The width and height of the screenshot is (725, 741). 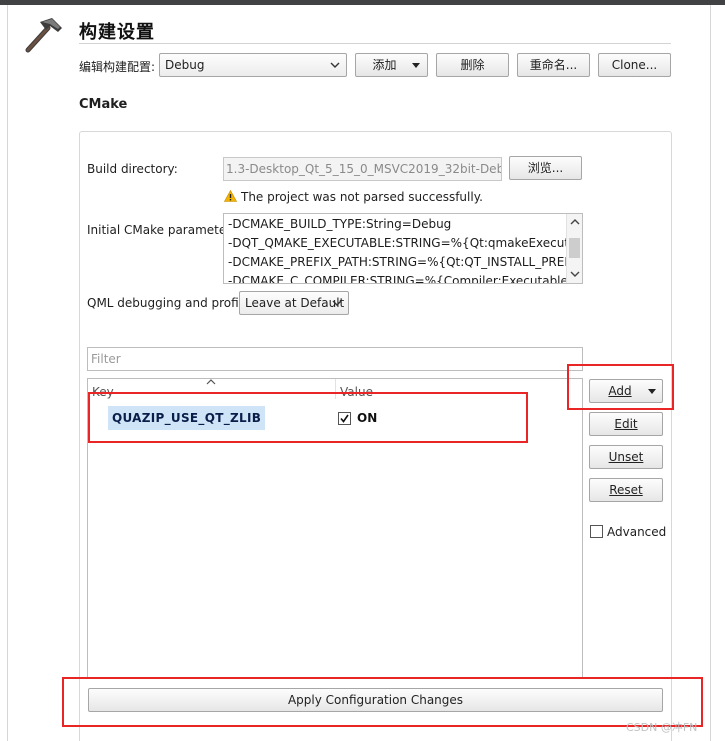 What do you see at coordinates (362, 197) in the screenshot?
I see `parse-warning-text: The project was not parsed successfully.` at bounding box center [362, 197].